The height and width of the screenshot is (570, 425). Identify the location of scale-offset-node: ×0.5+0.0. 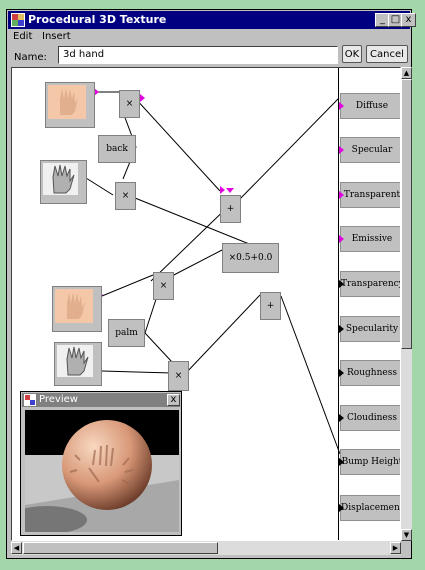
(250, 258).